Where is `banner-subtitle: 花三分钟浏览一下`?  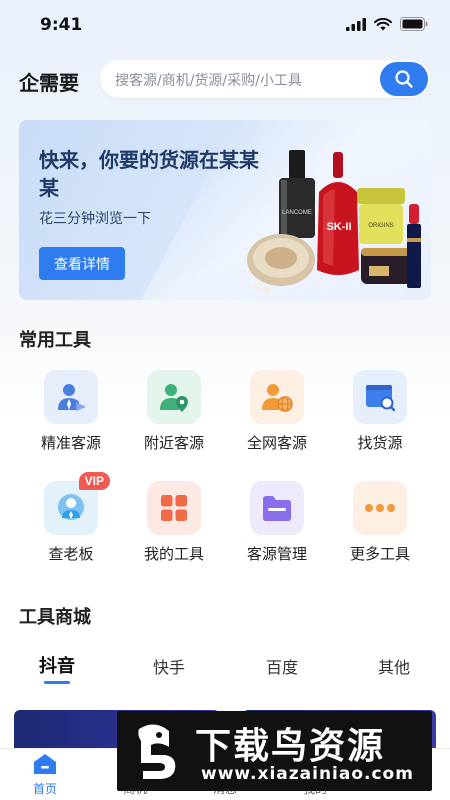 banner-subtitle: 花三分钟浏览一下 is located at coordinates (95, 219).